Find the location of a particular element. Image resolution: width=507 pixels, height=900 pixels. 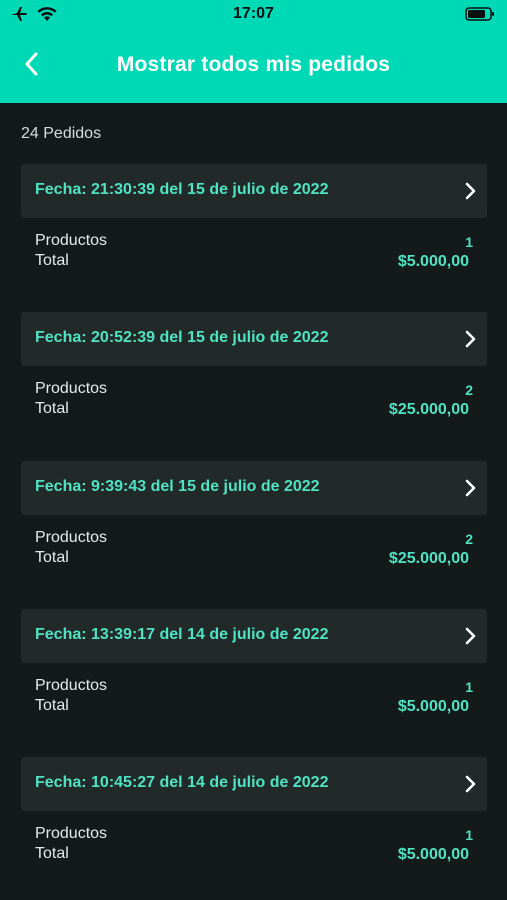

order-header: Fecha: 13:39:17 del 14 de julio de 2022 is located at coordinates (254, 636).